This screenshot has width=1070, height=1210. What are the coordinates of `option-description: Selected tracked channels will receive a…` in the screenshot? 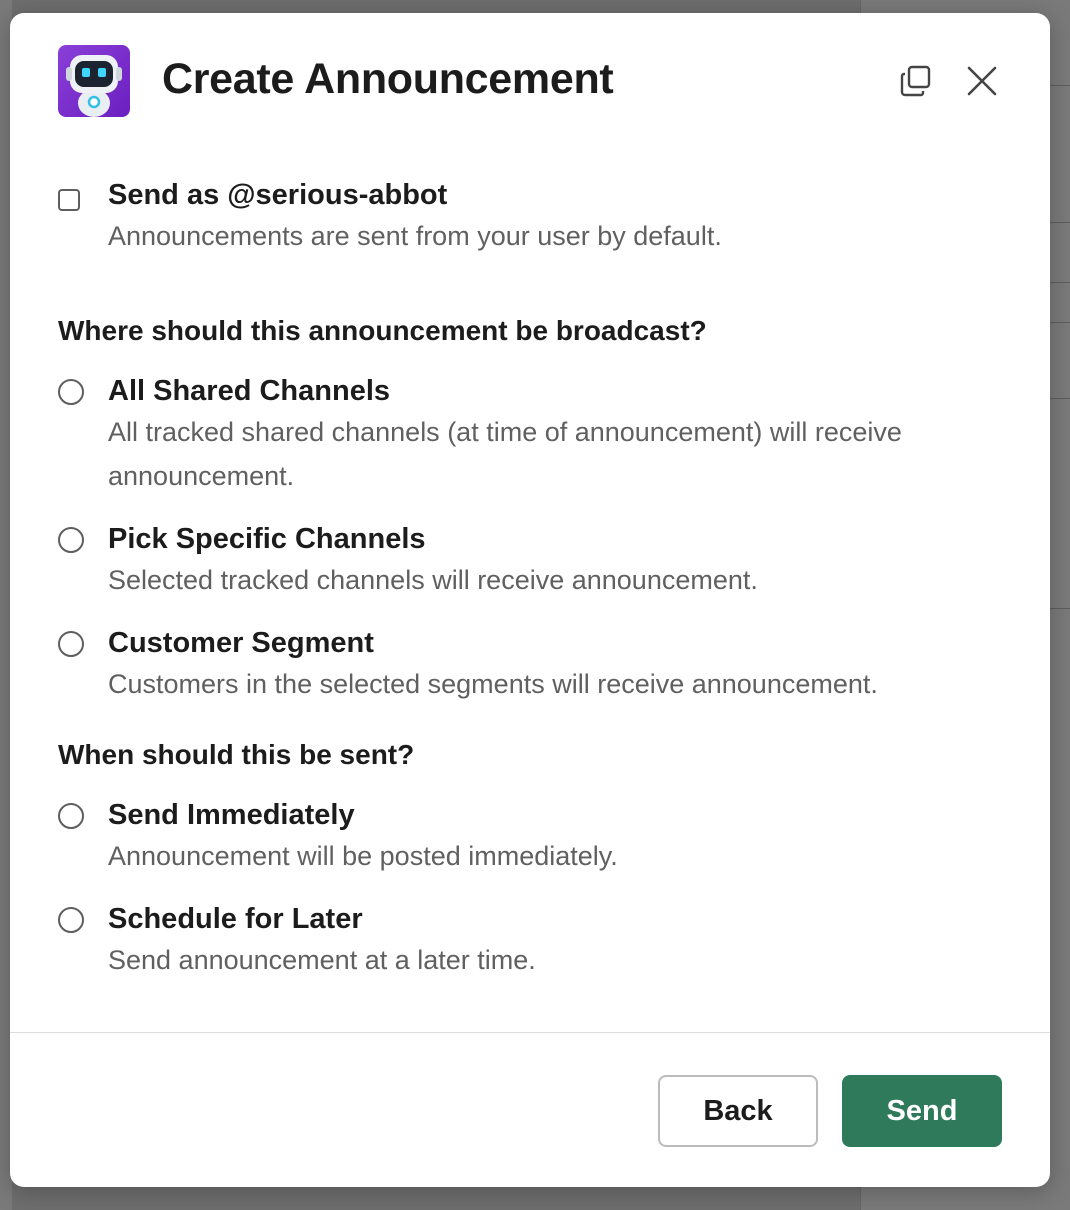 It's located at (433, 580).